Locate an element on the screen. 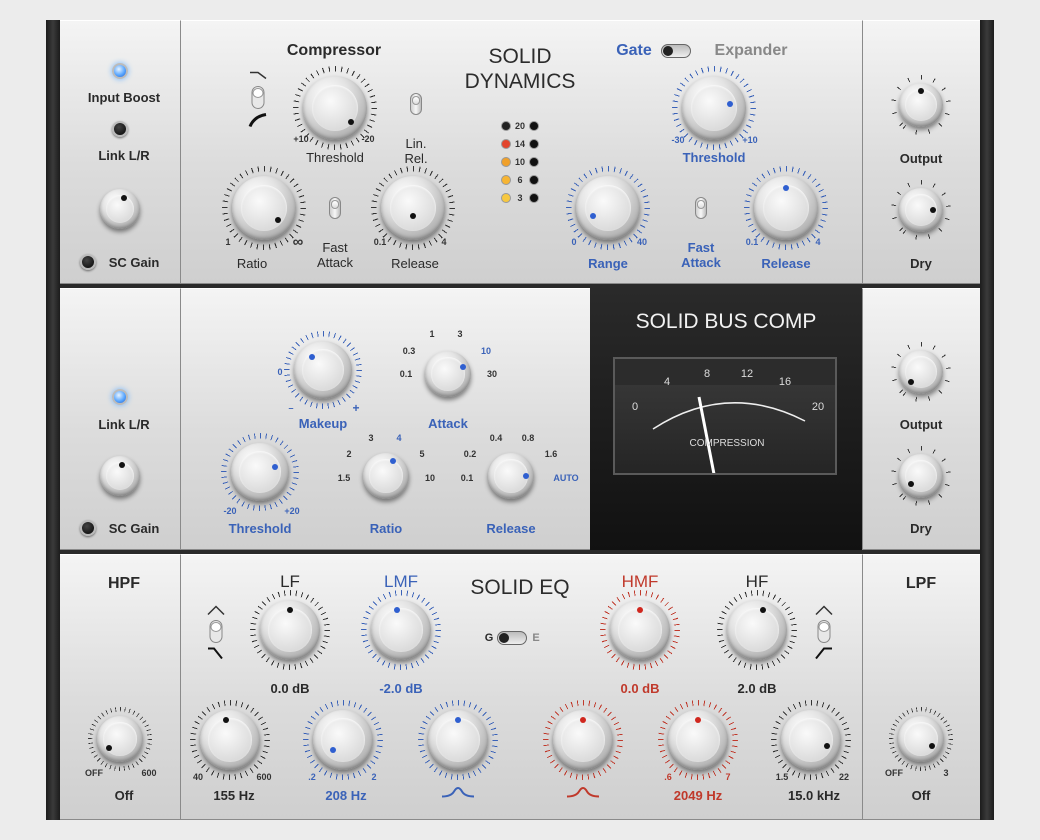 Image resolution: width=1040 pixels, height=840 pixels. gate-fast-attack-switch is located at coordinates (701, 208).